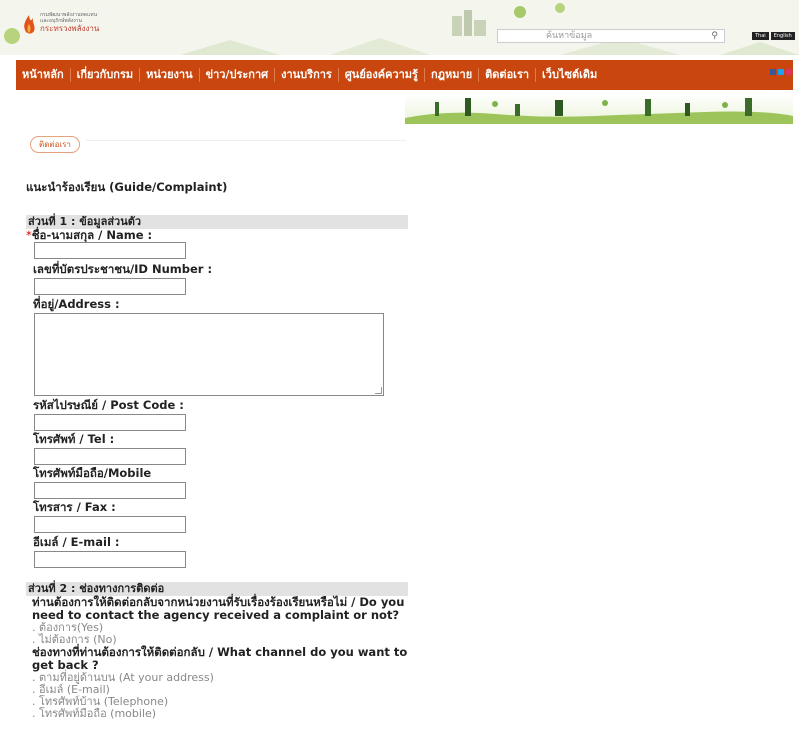 The height and width of the screenshot is (744, 799). Describe the element at coordinates (43, 75) in the screenshot. I see `nav-item-home: หน้าหลัก` at that location.